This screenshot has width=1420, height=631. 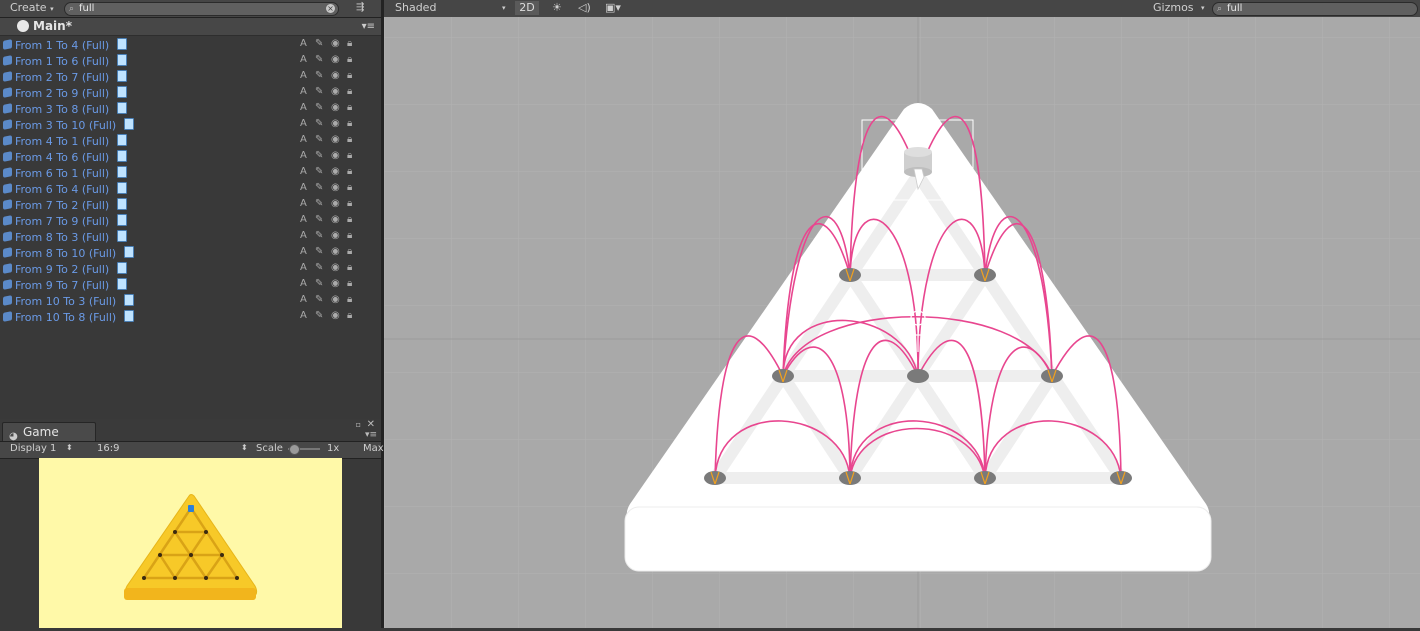 I want to click on tab-game: ◕ Game, so click(x=49, y=432).